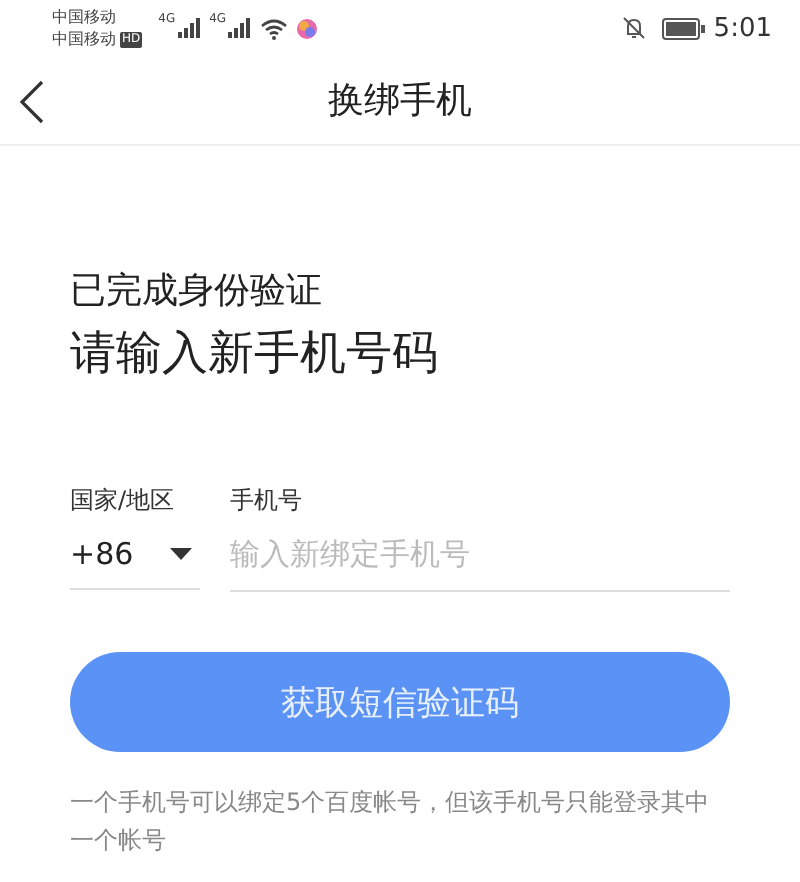  What do you see at coordinates (267, 501) in the screenshot?
I see `phone-label: 手机号` at bounding box center [267, 501].